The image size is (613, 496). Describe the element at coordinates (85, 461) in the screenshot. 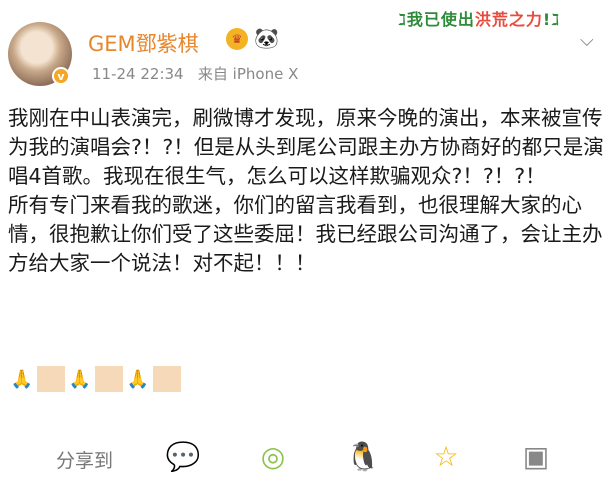

I see `share-label: 分享到` at that location.